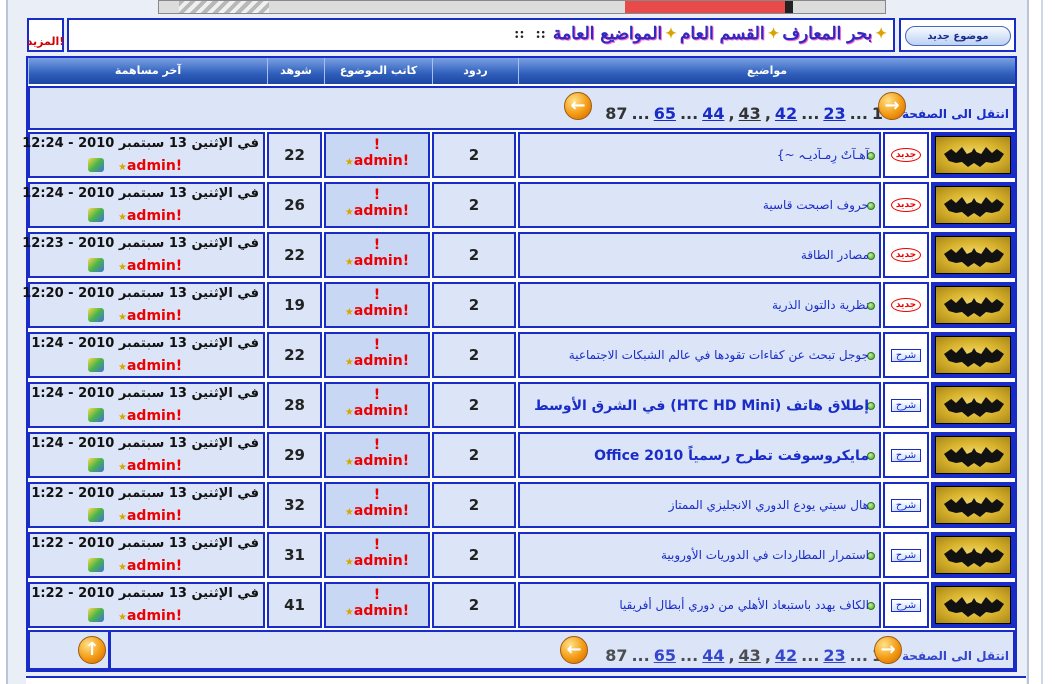  I want to click on more-box: المزيد!, so click(45, 35).